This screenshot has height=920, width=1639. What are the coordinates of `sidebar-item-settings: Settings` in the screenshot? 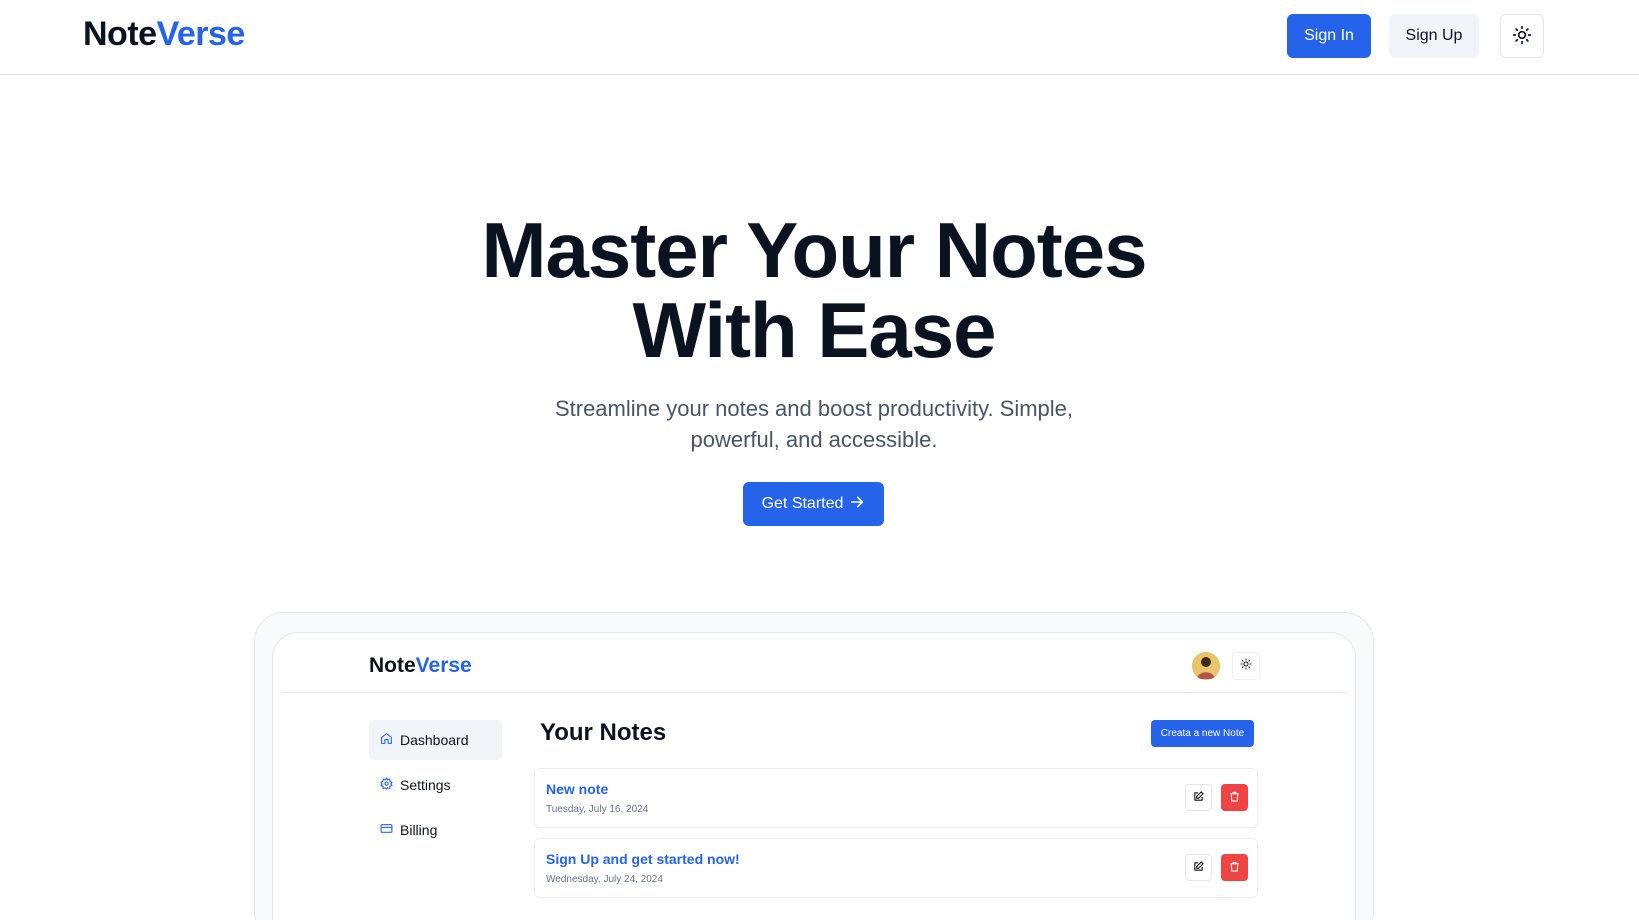 It's located at (435, 785).